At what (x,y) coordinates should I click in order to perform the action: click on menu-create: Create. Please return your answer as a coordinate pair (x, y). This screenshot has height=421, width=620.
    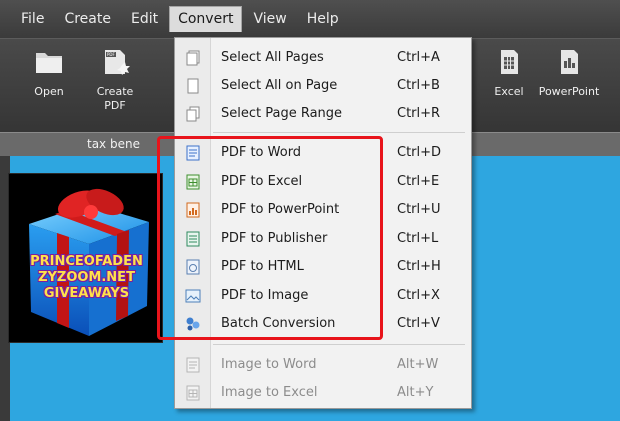
    Looking at the image, I should click on (87, 19).